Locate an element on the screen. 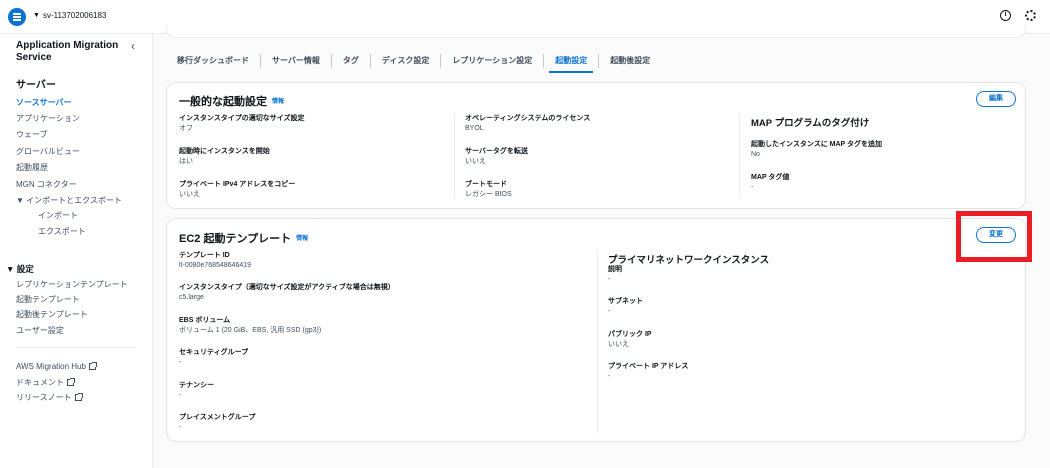 The image size is (1050, 468). link-label: リリースノート is located at coordinates (44, 397).